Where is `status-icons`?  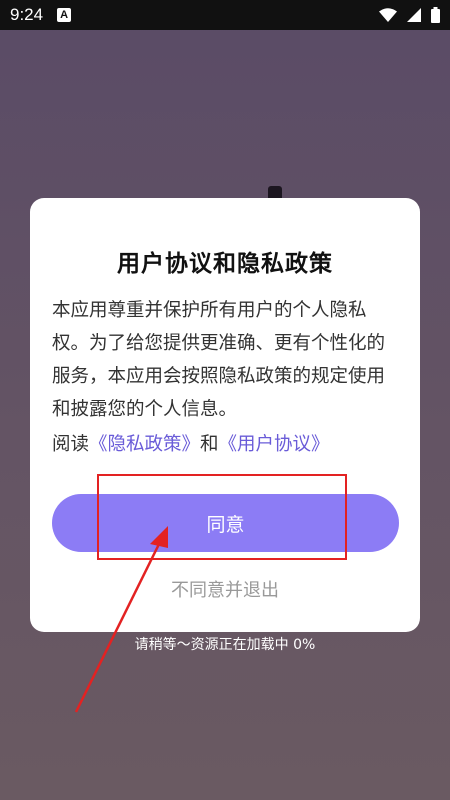
status-icons is located at coordinates (409, 15).